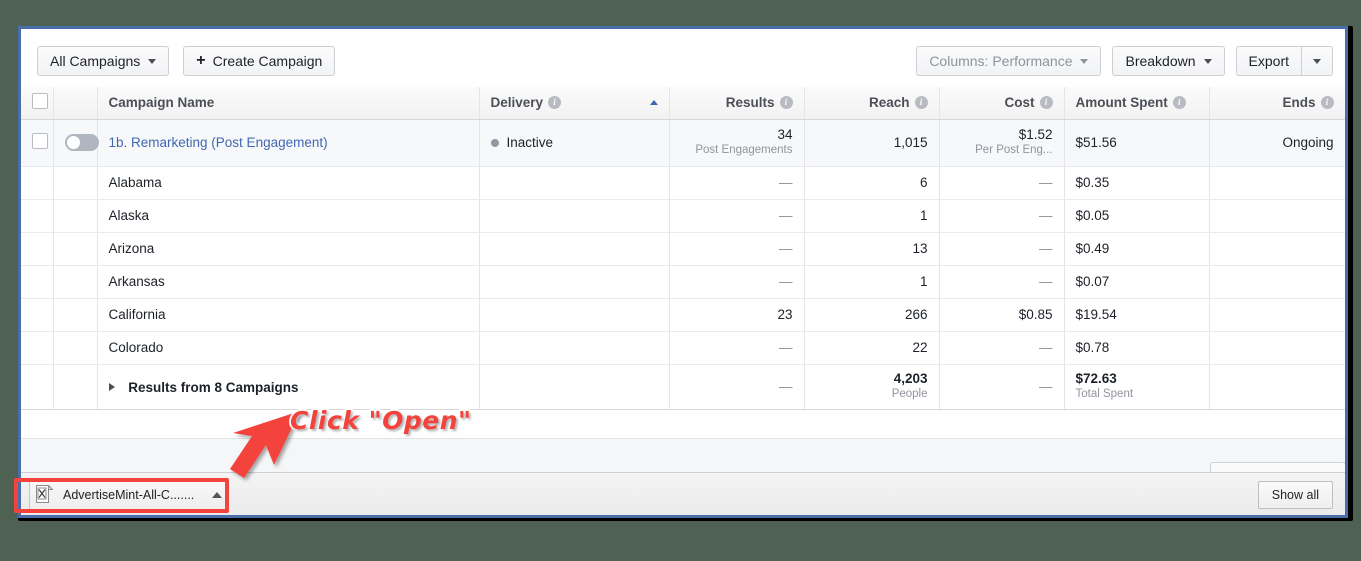 The width and height of the screenshot is (1361, 561). What do you see at coordinates (744, 150) in the screenshot?
I see `results-subtext: Post Engagements` at bounding box center [744, 150].